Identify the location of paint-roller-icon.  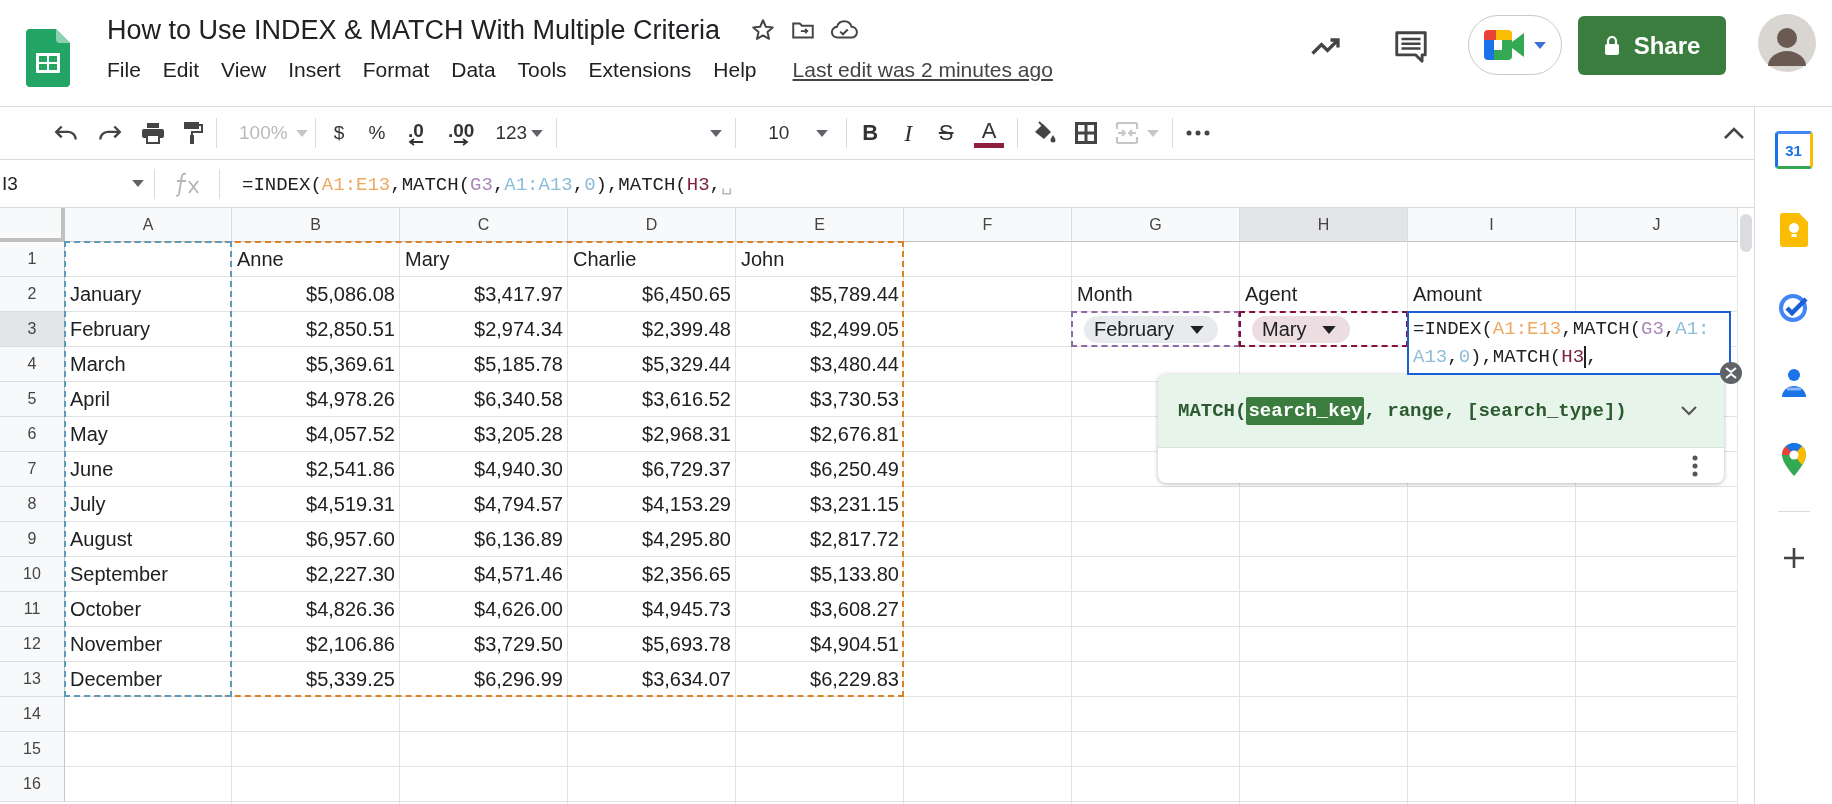
(193, 133).